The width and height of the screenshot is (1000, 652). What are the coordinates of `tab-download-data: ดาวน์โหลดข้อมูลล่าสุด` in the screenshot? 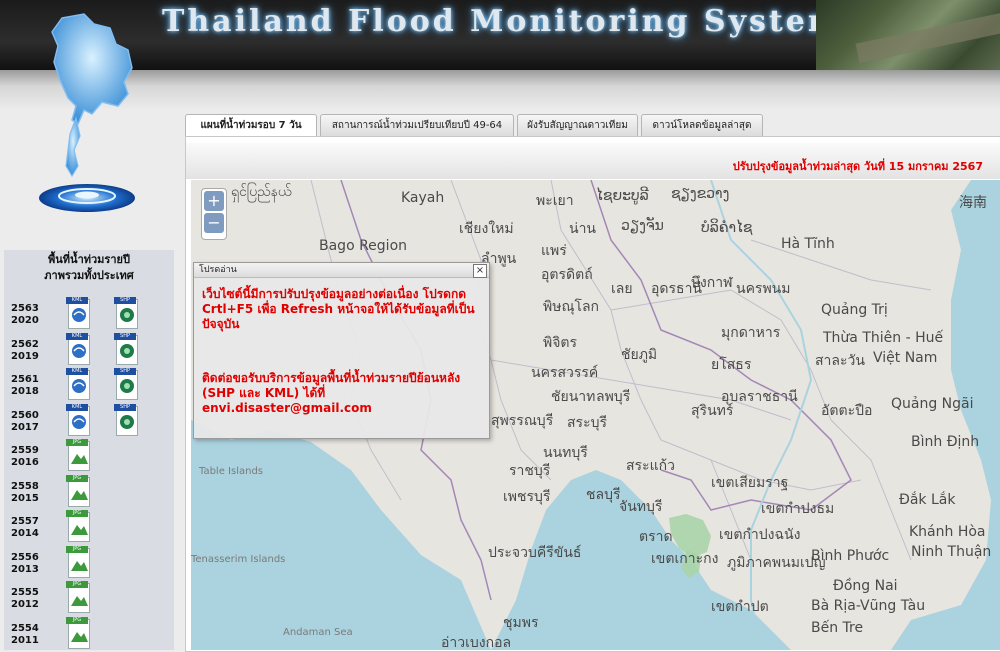 It's located at (702, 125).